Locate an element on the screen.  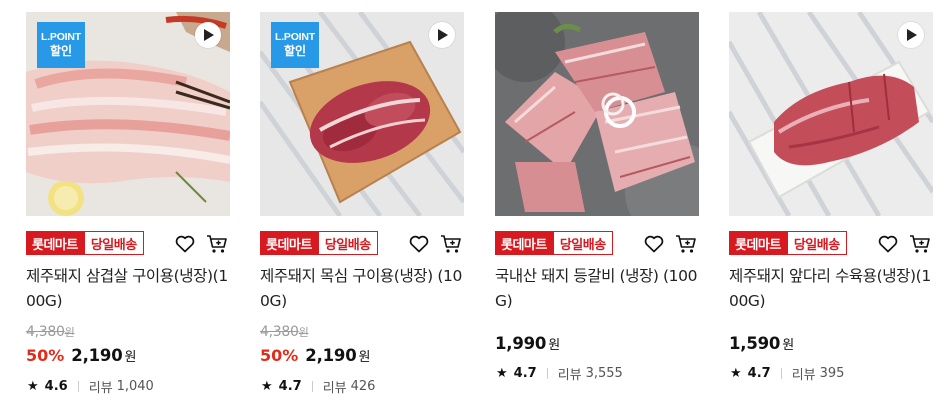
price-line: 1,990 원 is located at coordinates (527, 343).